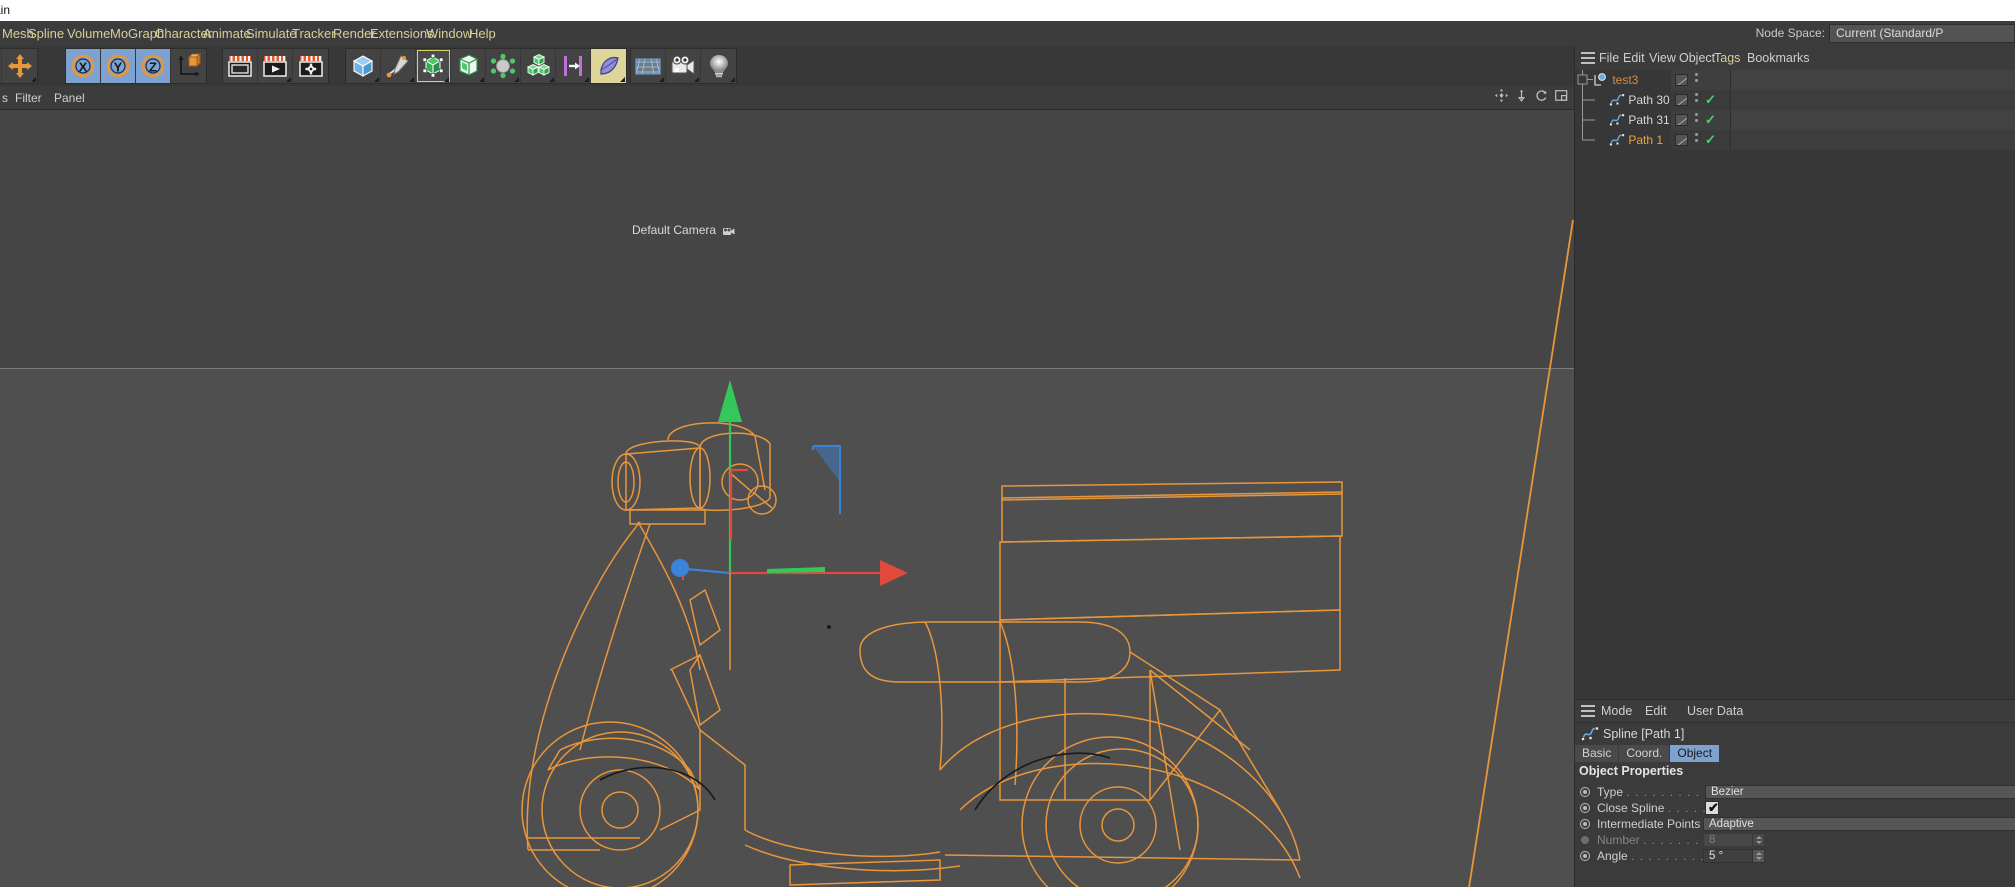 This screenshot has height=887, width=2015. What do you see at coordinates (787, 98) in the screenshot?
I see `viewport-header-bar: s Filter Panel` at bounding box center [787, 98].